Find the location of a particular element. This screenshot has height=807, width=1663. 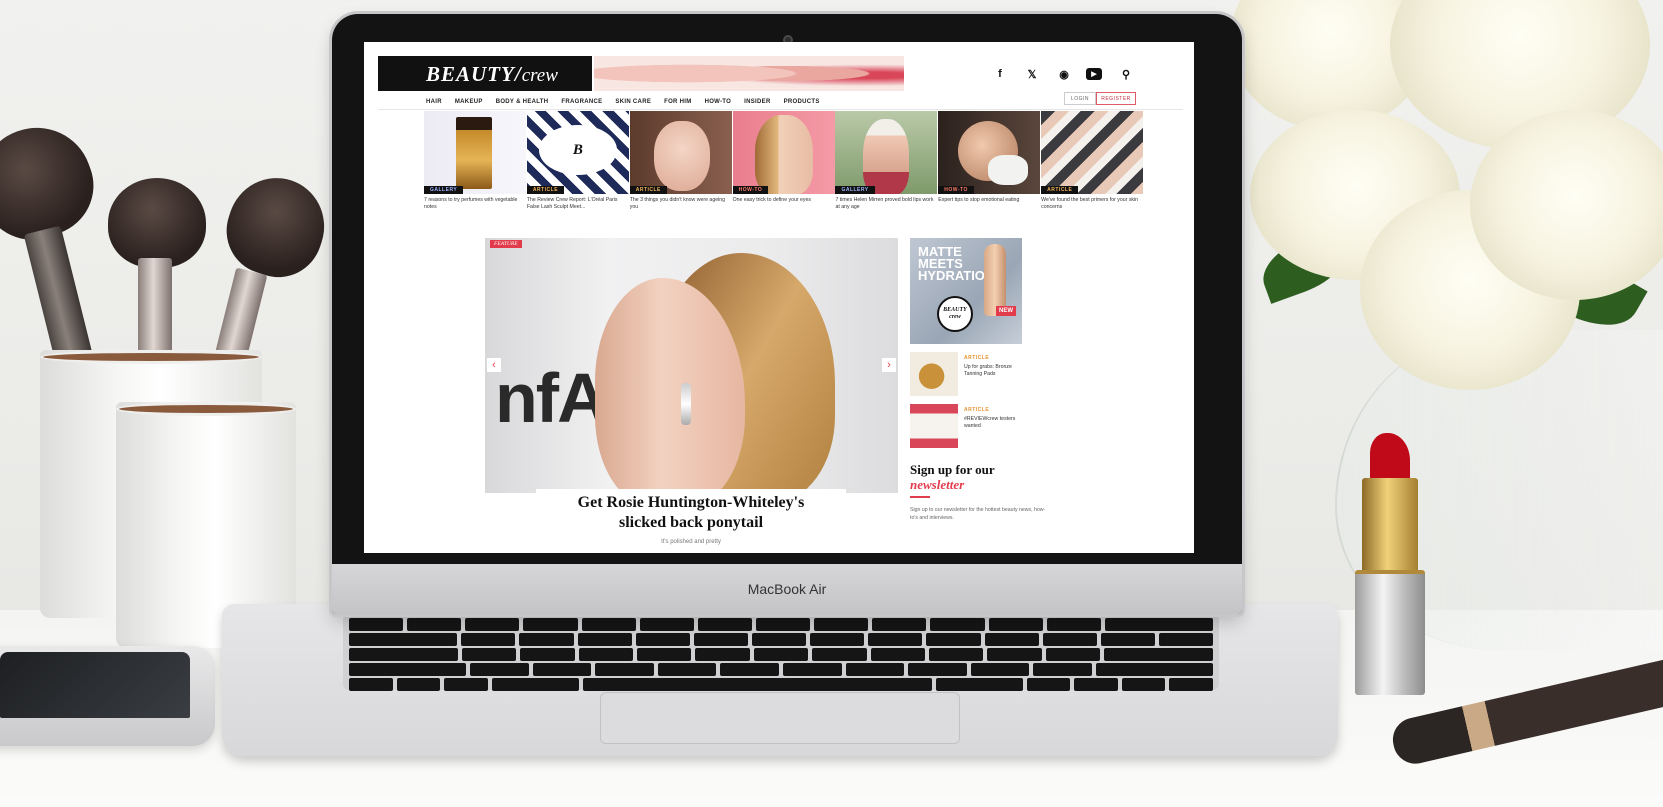

hero-earring is located at coordinates (686, 404).